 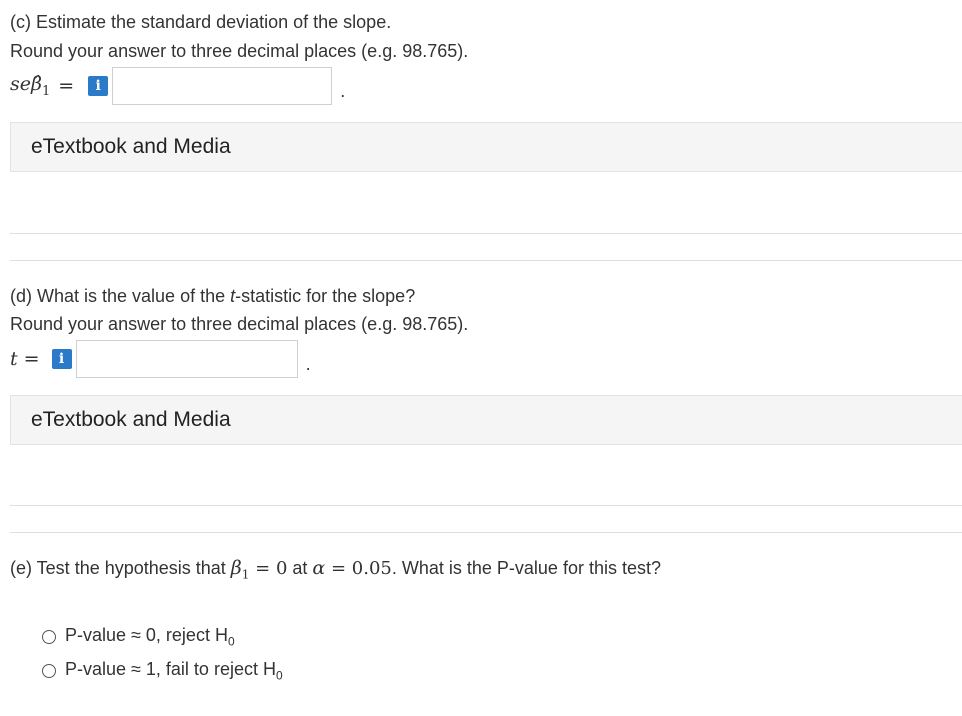 What do you see at coordinates (170, 669) in the screenshot?
I see `option-text: P-value ≈ 1, fail to reject H` at bounding box center [170, 669].